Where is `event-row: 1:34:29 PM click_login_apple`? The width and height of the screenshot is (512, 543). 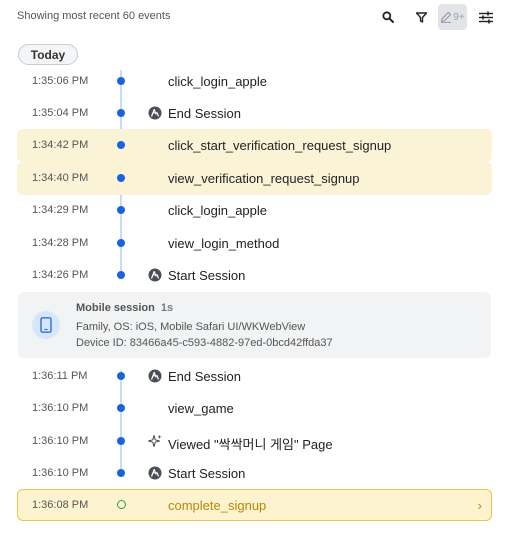
event-row: 1:34:29 PM click_login_apple is located at coordinates (254, 210).